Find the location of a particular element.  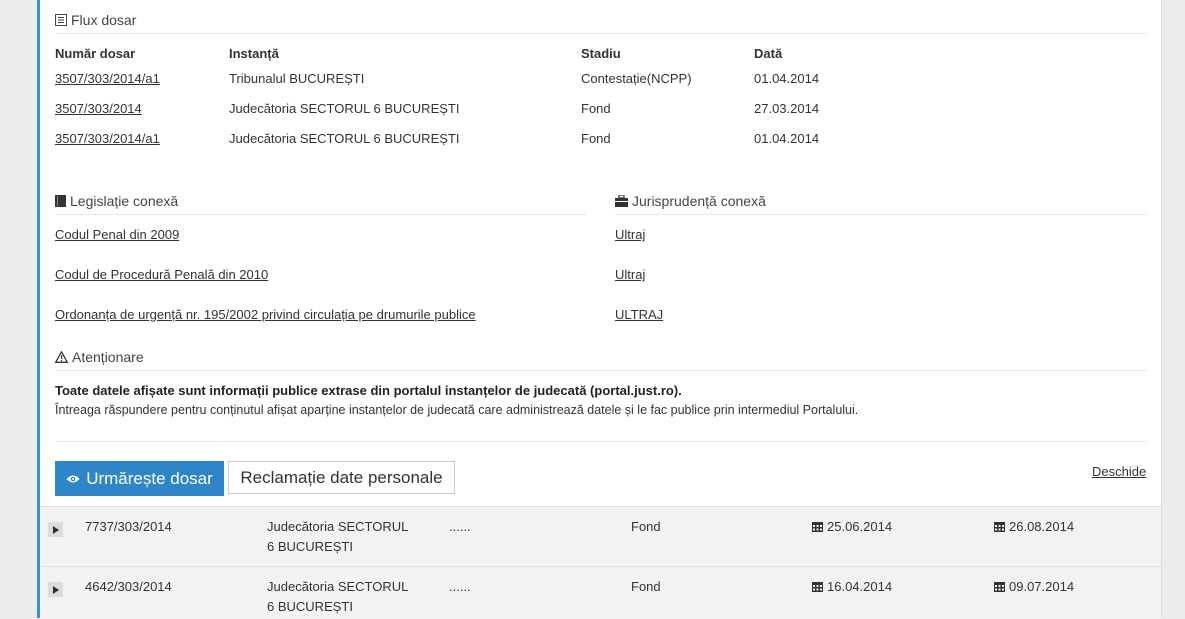

section-title: Jurisprudență conexă is located at coordinates (699, 201).